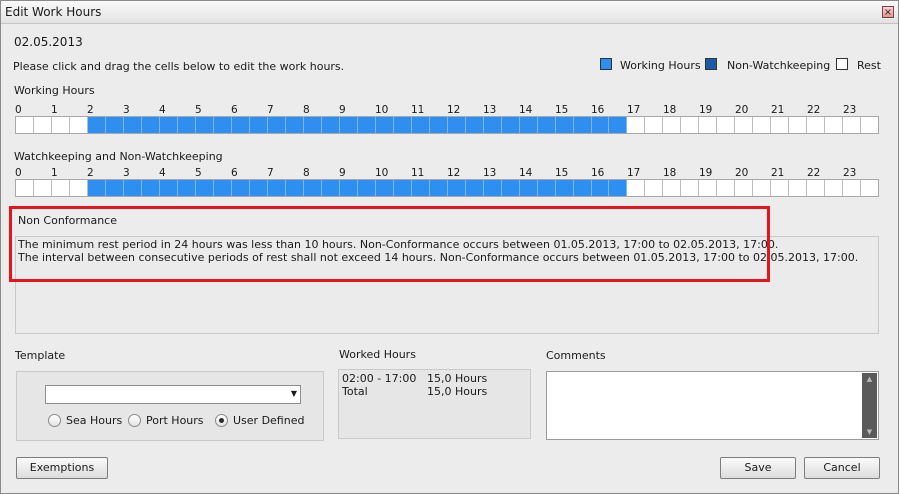 This screenshot has width=899, height=494. What do you see at coordinates (888, 12) in the screenshot?
I see `close-icon: ×` at bounding box center [888, 12].